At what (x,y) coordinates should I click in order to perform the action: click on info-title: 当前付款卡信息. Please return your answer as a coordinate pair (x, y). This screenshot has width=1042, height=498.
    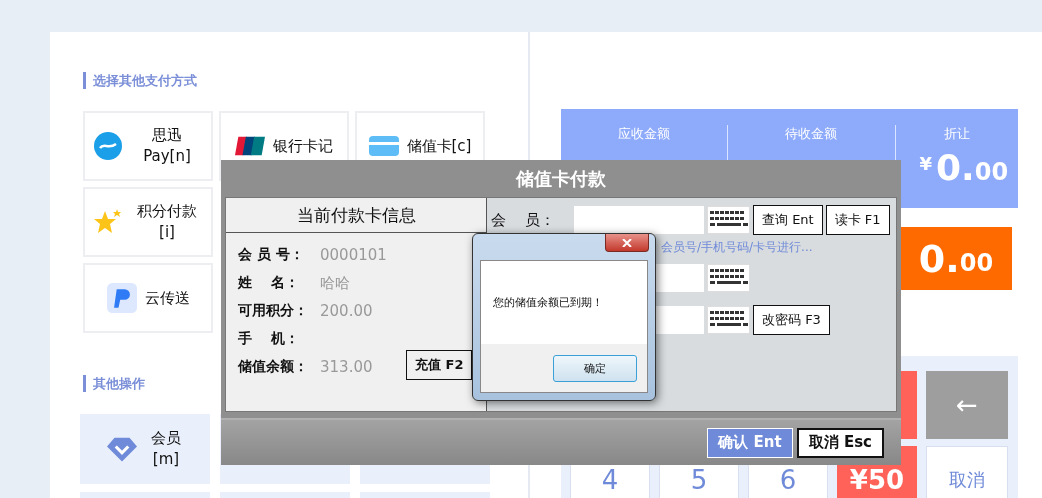
    Looking at the image, I should click on (356, 215).